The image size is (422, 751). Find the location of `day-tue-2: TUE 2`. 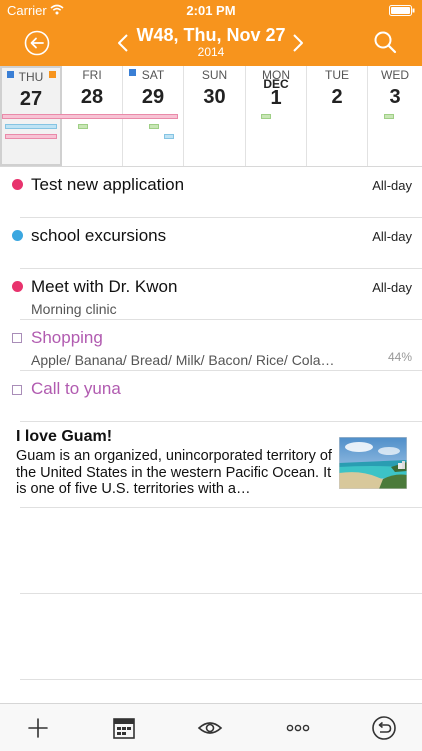

day-tue-2: TUE 2 is located at coordinates (337, 116).